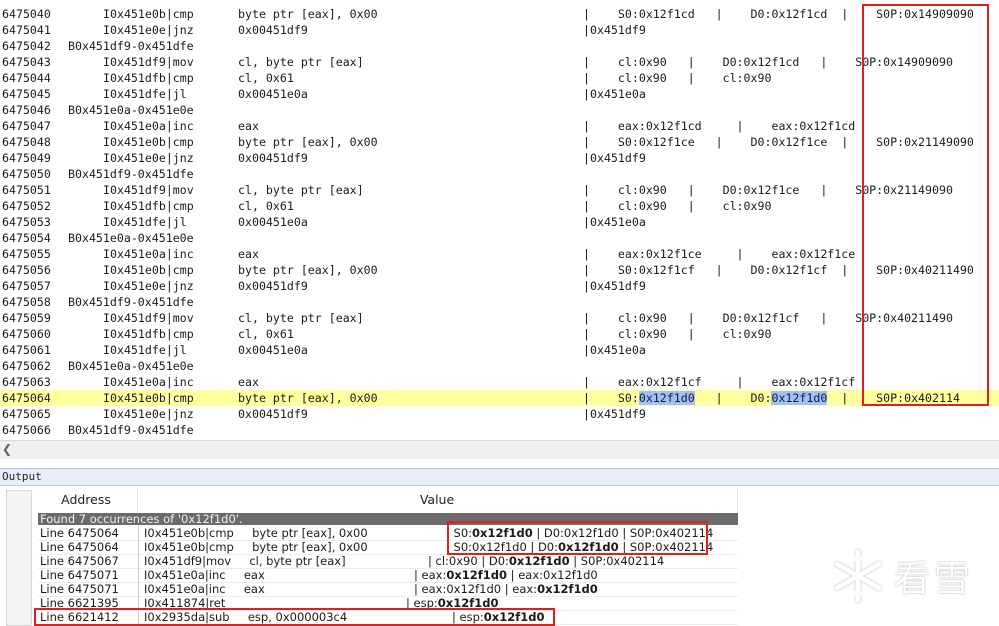 The height and width of the screenshot is (626, 999). Describe the element at coordinates (131, 238) in the screenshot. I see `trace-block-label: B0x451e0a-0x451e0e` at that location.